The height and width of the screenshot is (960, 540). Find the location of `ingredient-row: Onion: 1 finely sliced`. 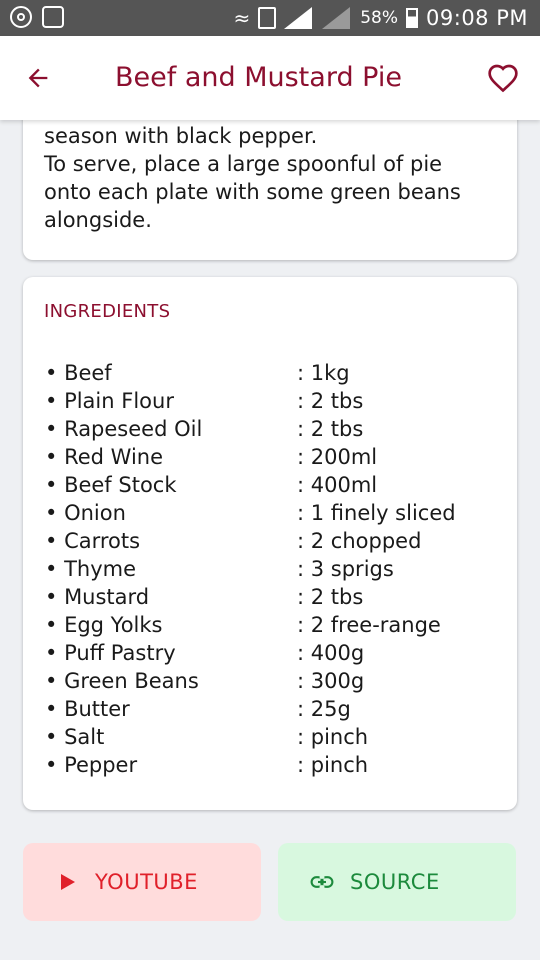

ingredient-row: Onion: 1 finely sliced is located at coordinates (275, 513).